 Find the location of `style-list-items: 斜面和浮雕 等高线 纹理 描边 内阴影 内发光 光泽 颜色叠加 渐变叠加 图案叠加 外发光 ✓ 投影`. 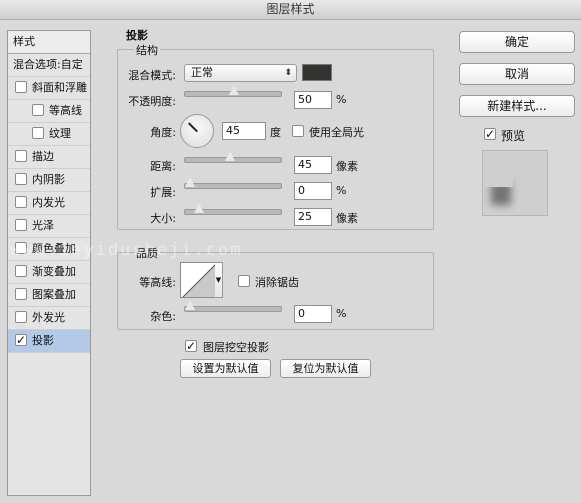

style-list-items: 斜面和浮雕 等高线 纹理 描边 内阴影 内发光 光泽 颜色叠加 渐变叠加 图案叠加 外发光 ✓ 投影 is located at coordinates (49, 215).